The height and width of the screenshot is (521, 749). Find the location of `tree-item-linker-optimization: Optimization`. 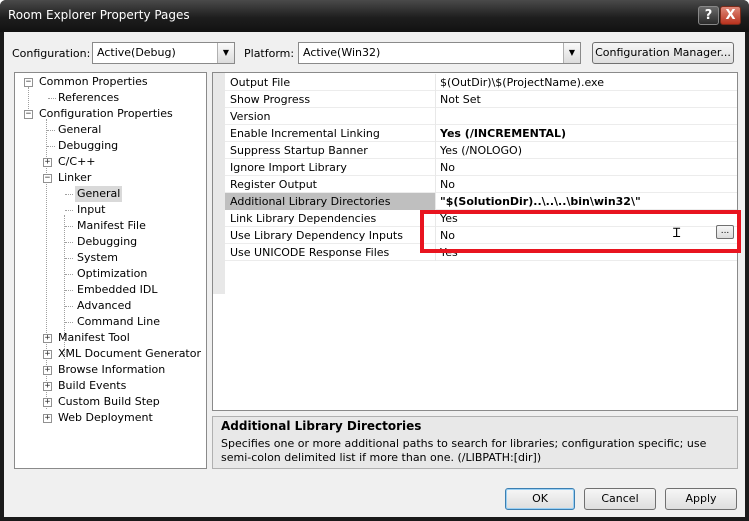

tree-item-linker-optimization: Optimization is located at coordinates (112, 274).